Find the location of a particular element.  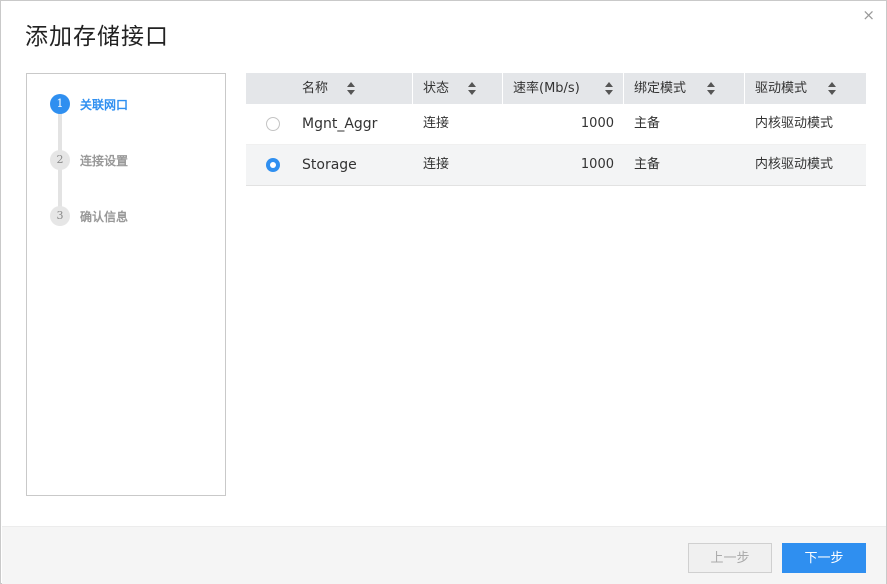

step-label: 关联网口 is located at coordinates (104, 105).